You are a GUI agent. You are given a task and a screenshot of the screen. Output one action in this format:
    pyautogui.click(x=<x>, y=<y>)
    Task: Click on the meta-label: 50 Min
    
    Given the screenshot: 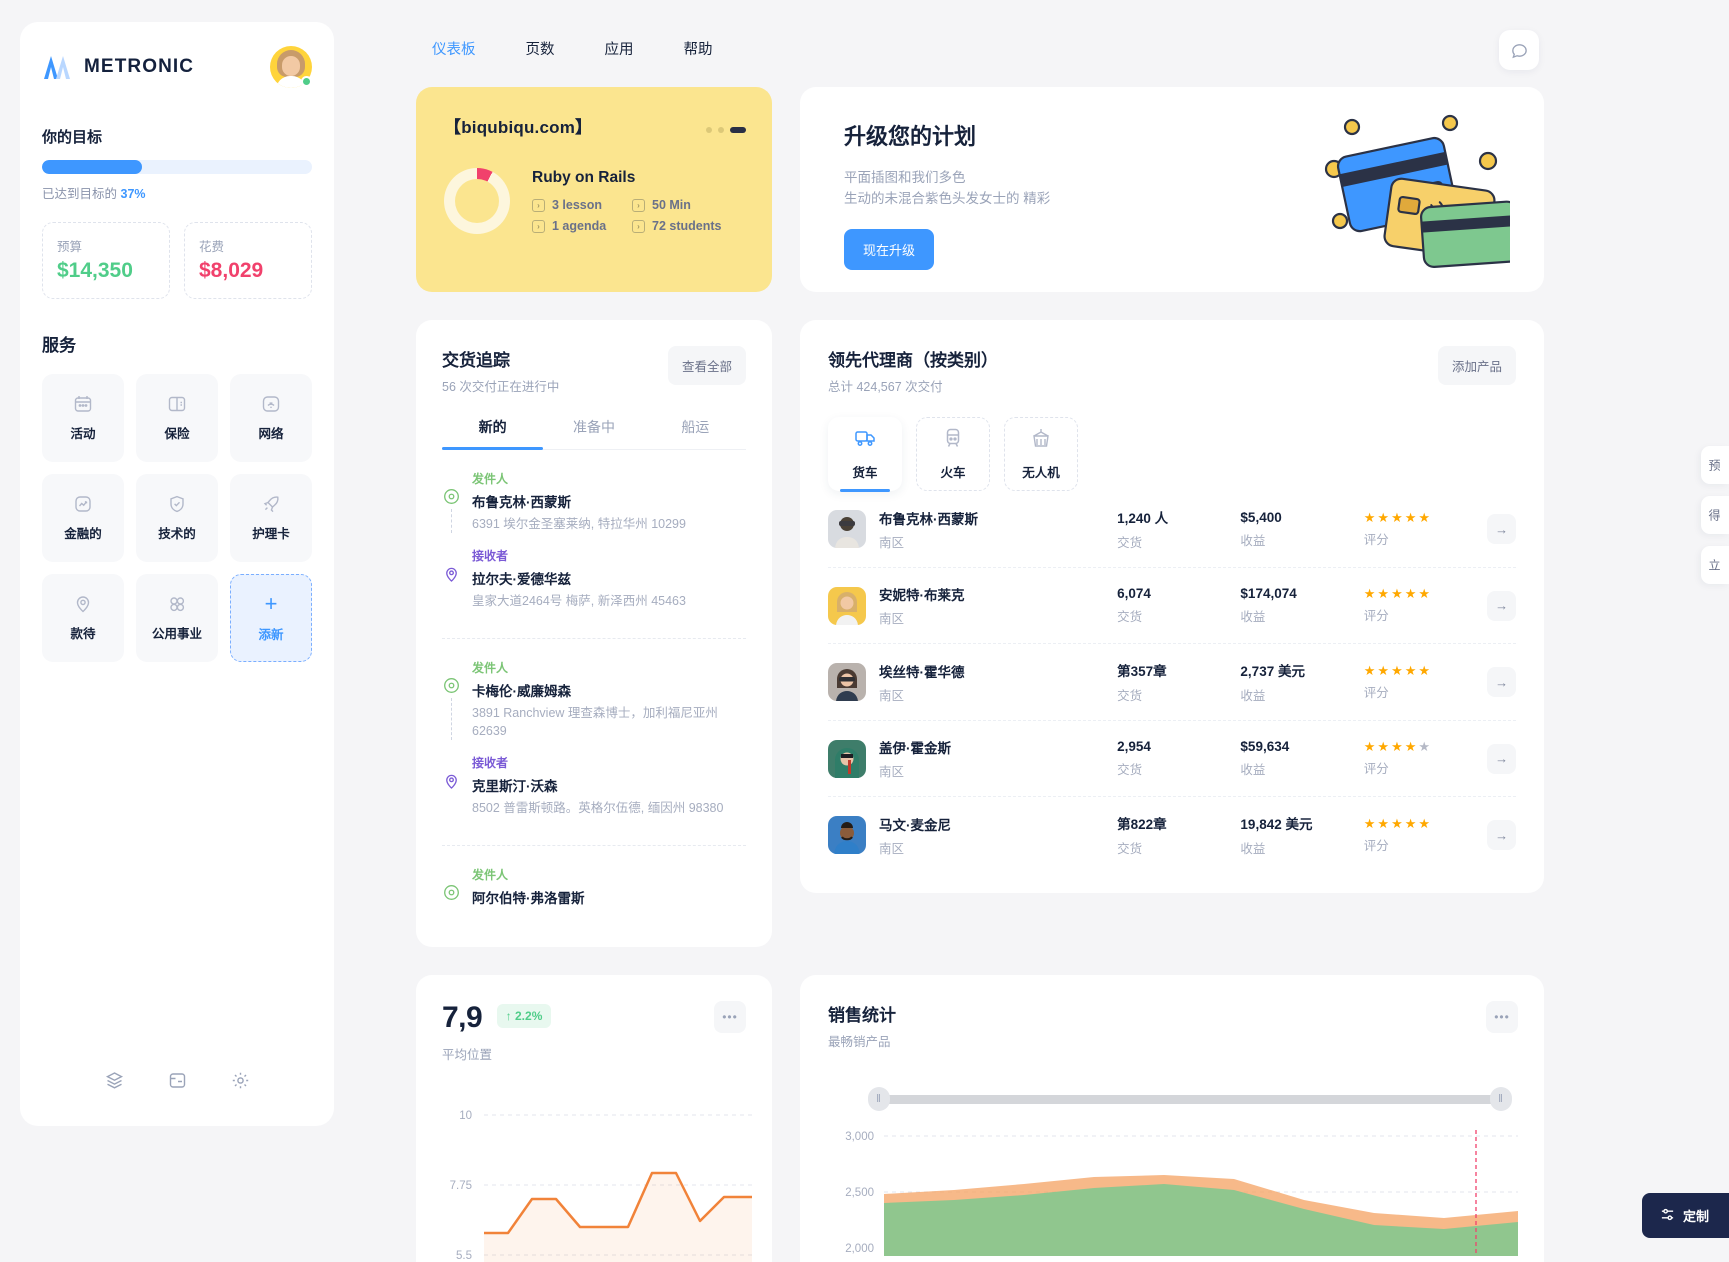 What is the action you would take?
    pyautogui.click(x=671, y=205)
    